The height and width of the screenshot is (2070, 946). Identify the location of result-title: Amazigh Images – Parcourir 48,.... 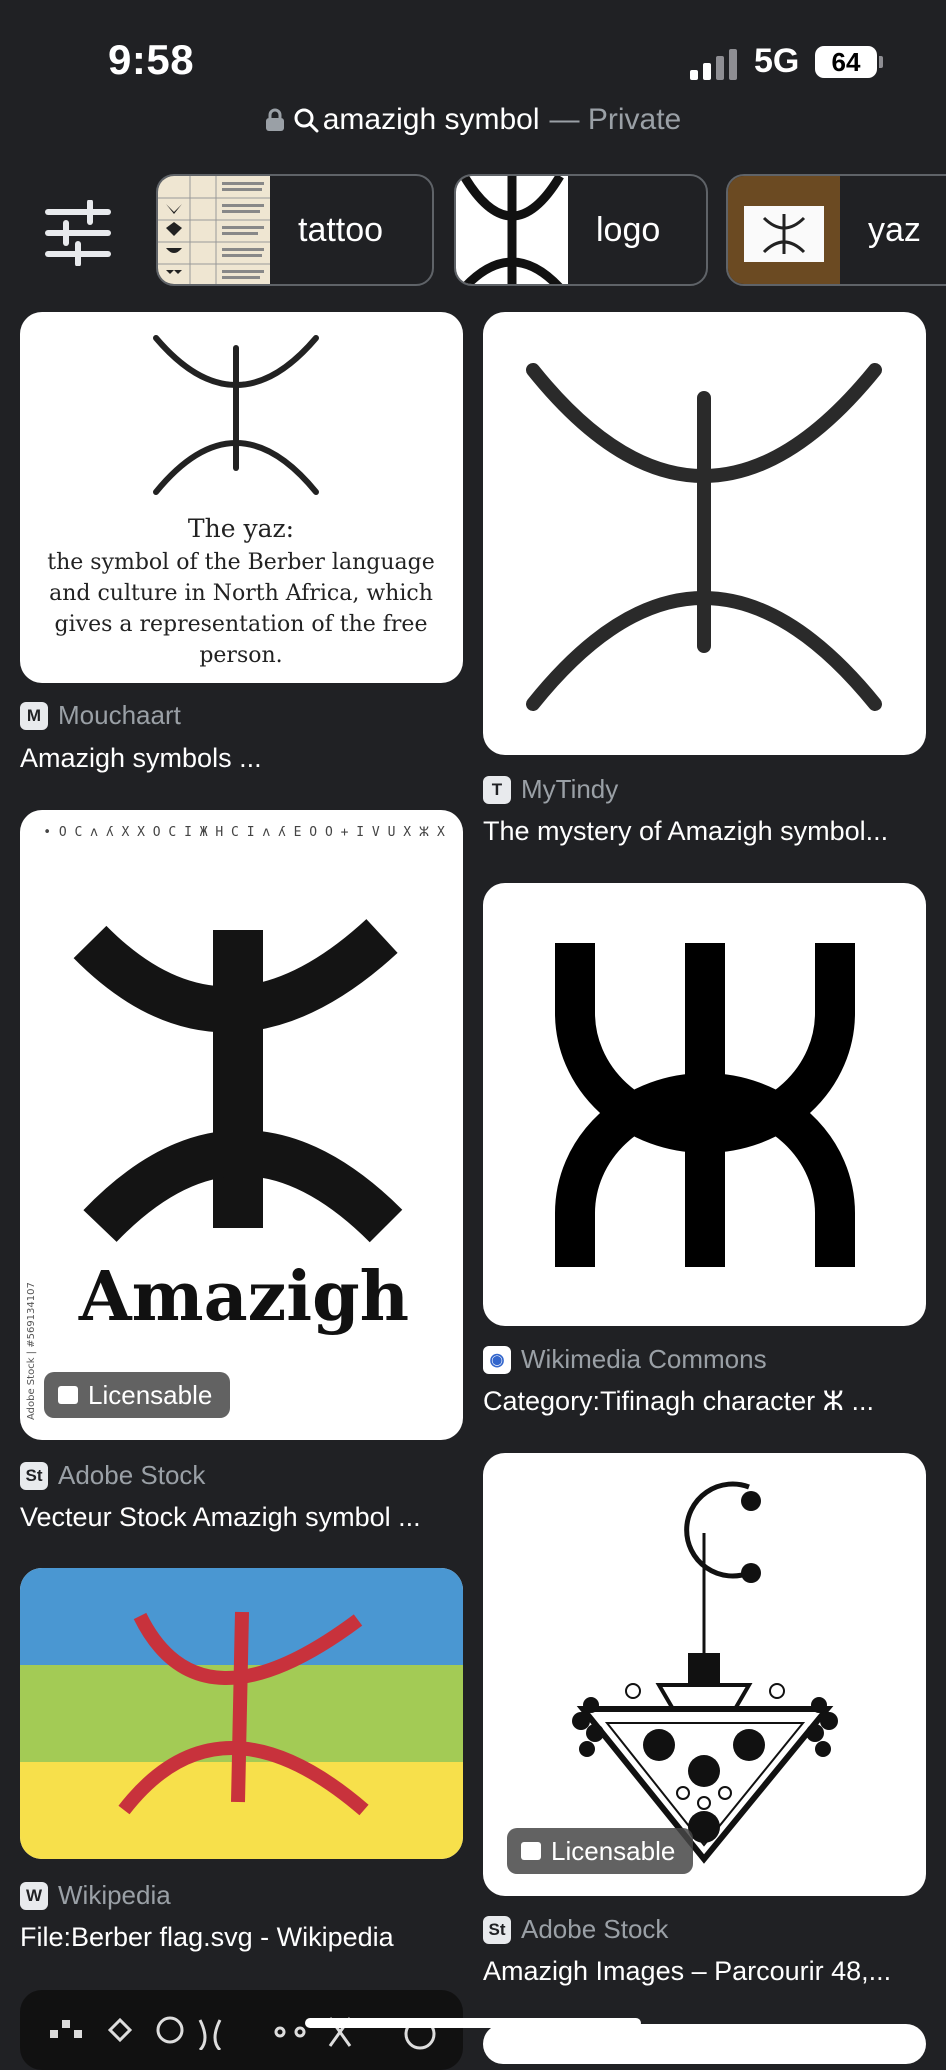
(687, 1971).